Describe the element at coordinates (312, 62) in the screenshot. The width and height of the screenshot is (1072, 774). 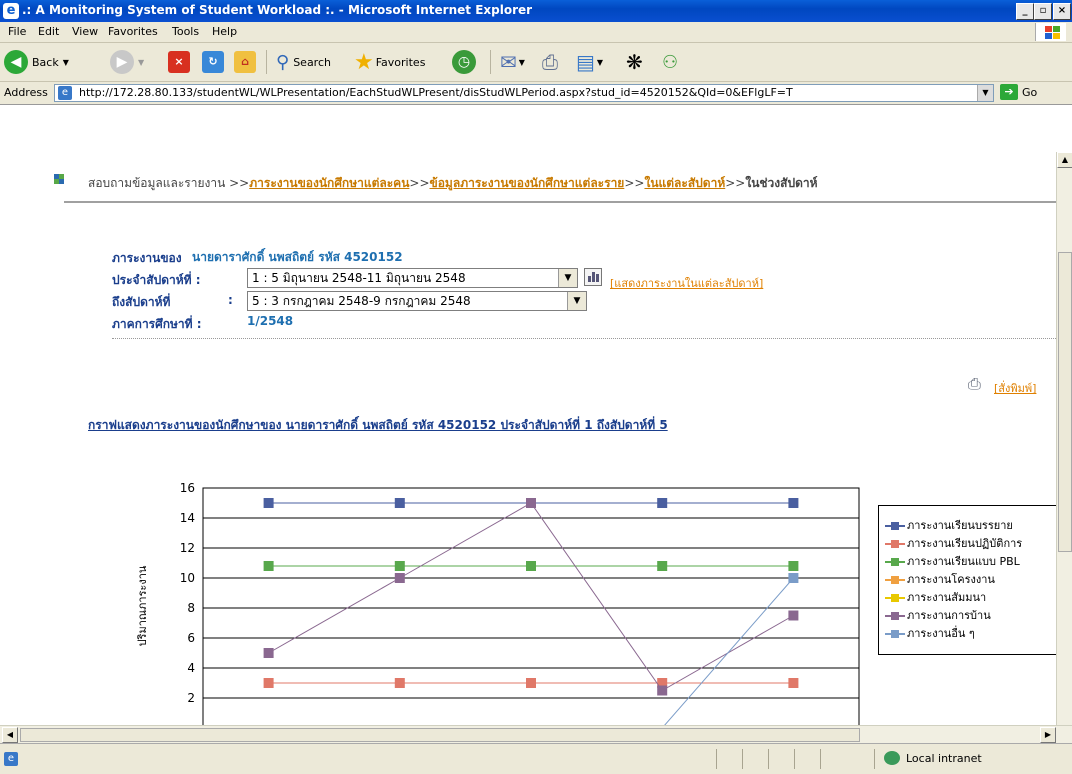
I see `search-label: Search` at that location.